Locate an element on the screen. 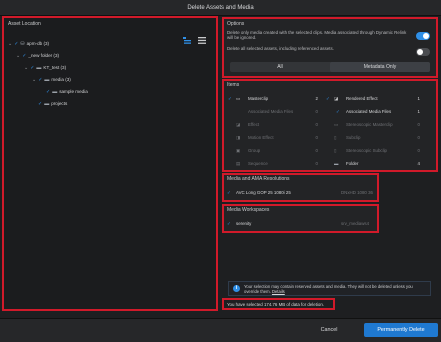 Image resolution: width=441 pixels, height=342 pixels. cancel-button: Cancel is located at coordinates (329, 330).